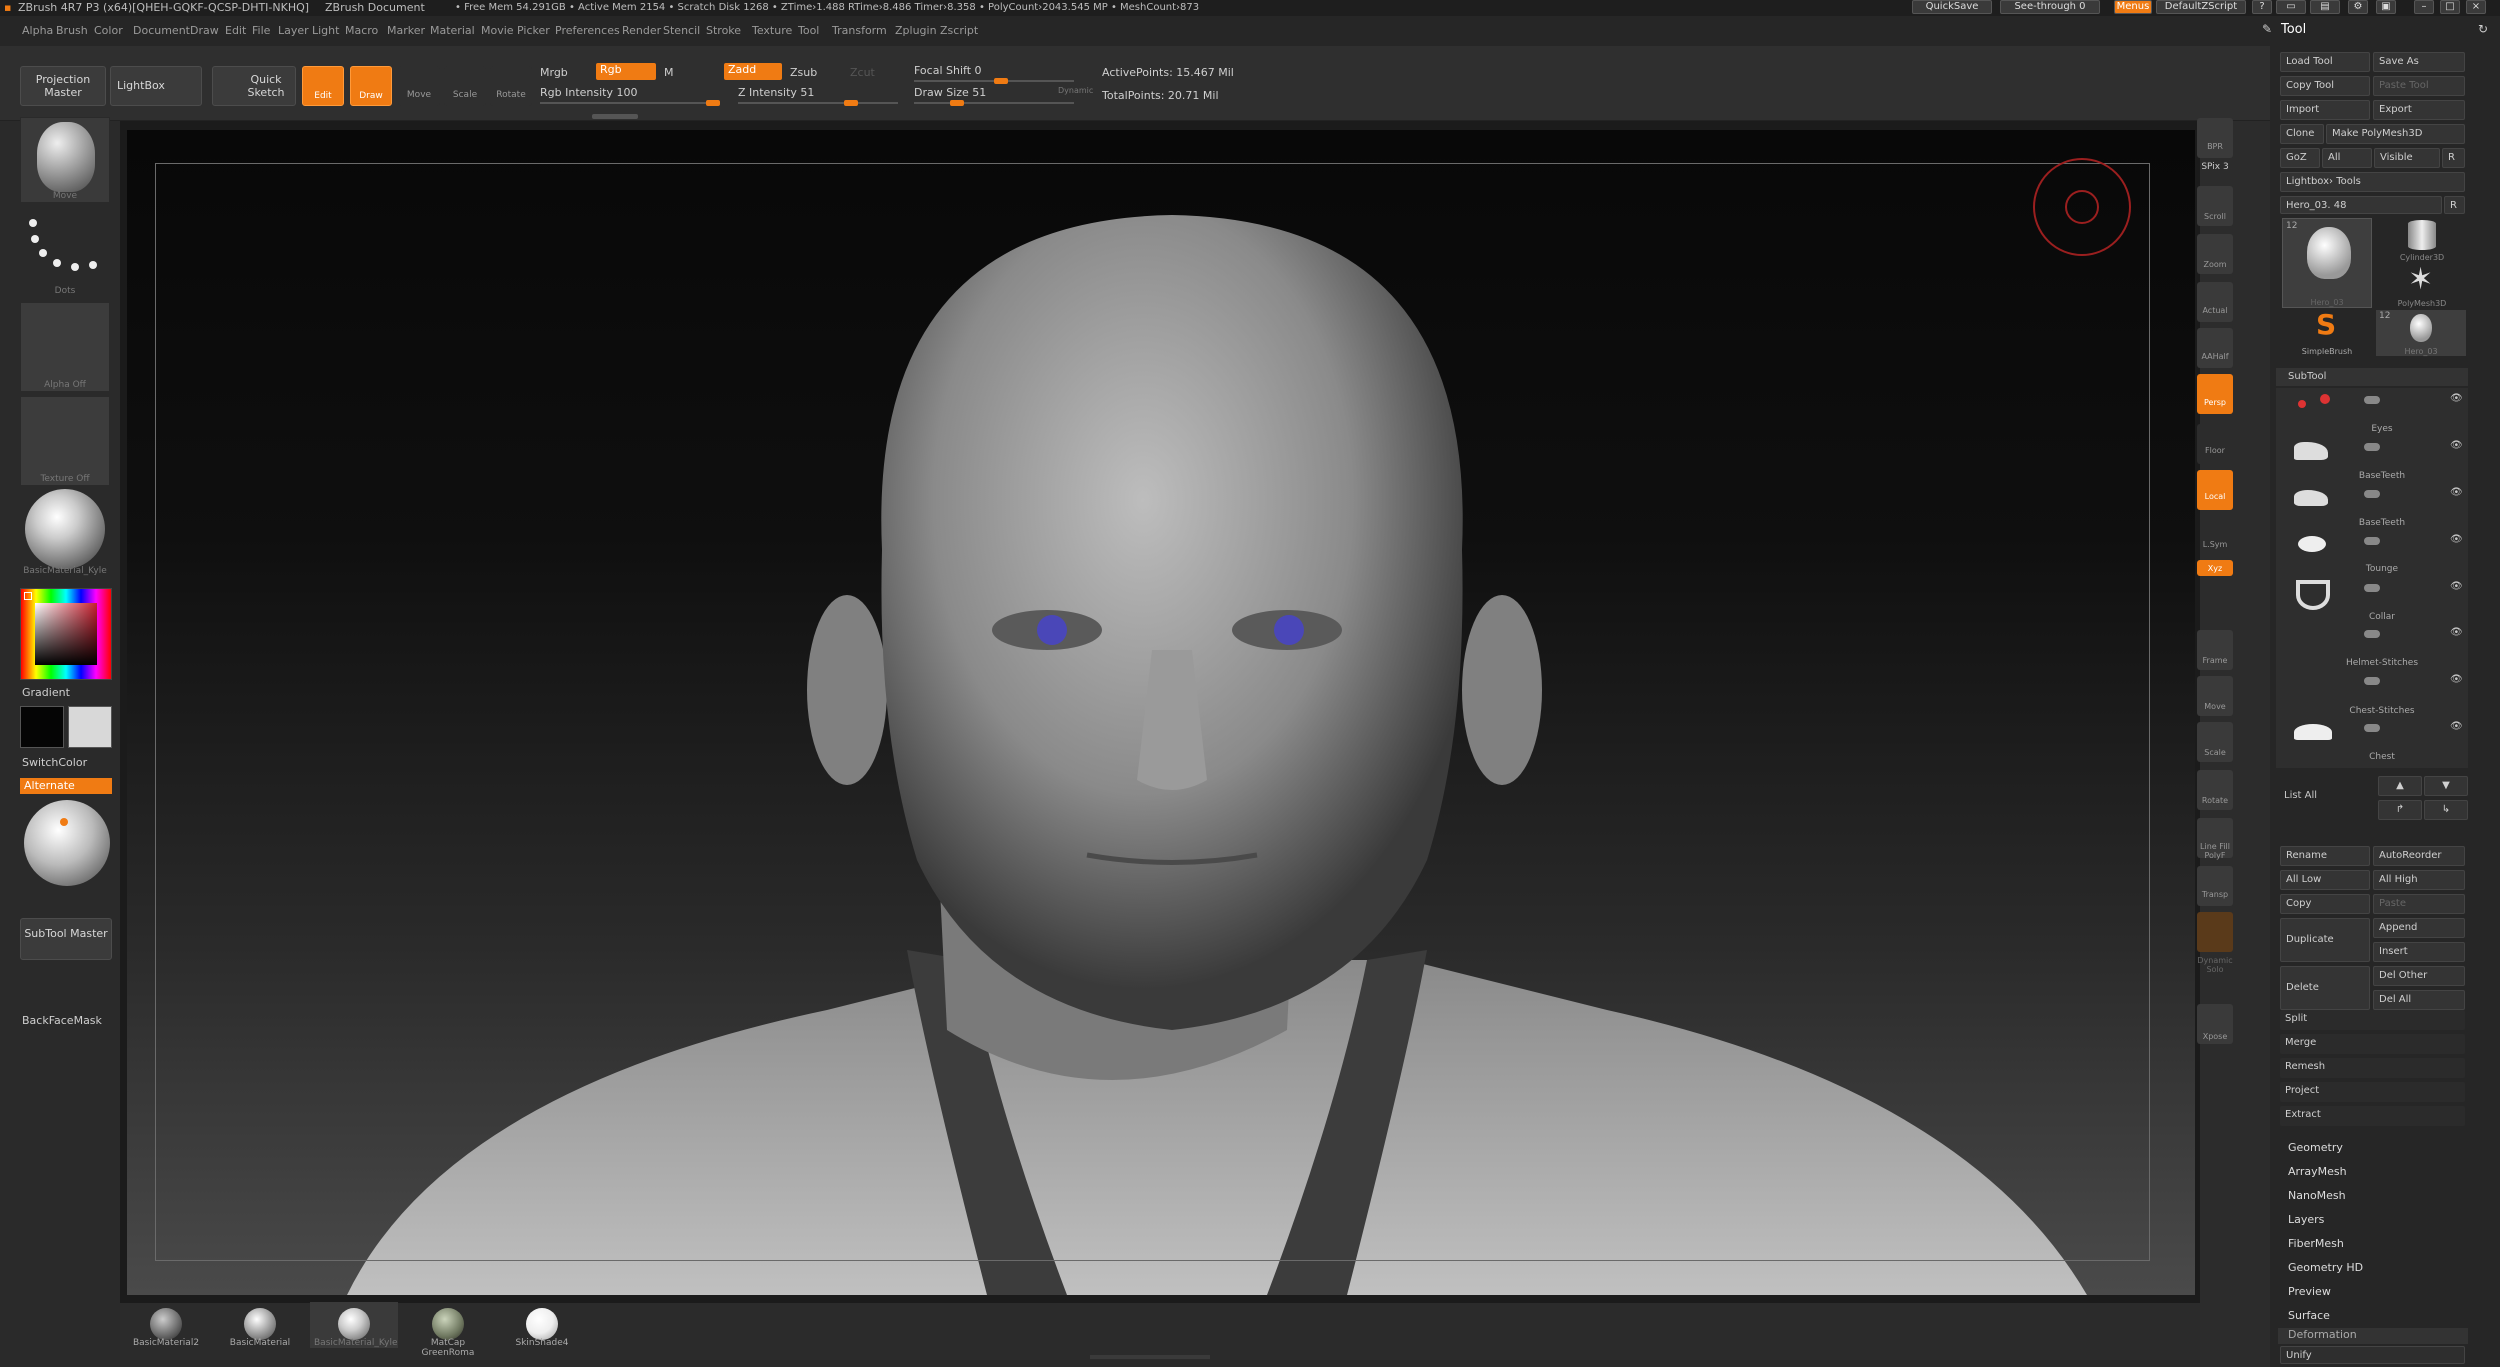 This screenshot has width=2500, height=1367. What do you see at coordinates (161, 30) in the screenshot?
I see `menu-document: Document` at bounding box center [161, 30].